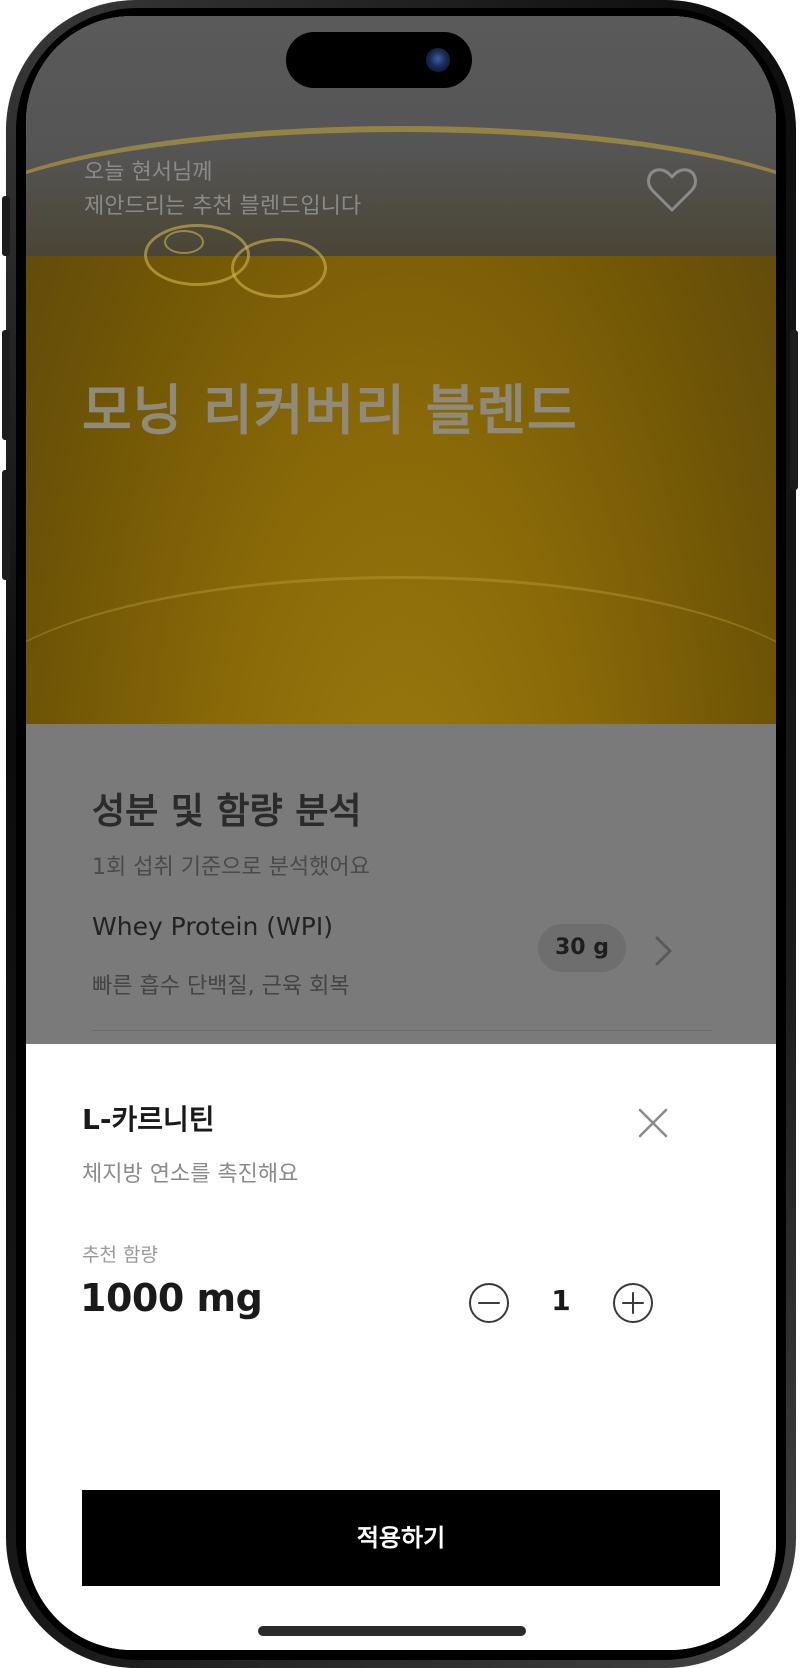  I want to click on minus-icon, so click(489, 1303).